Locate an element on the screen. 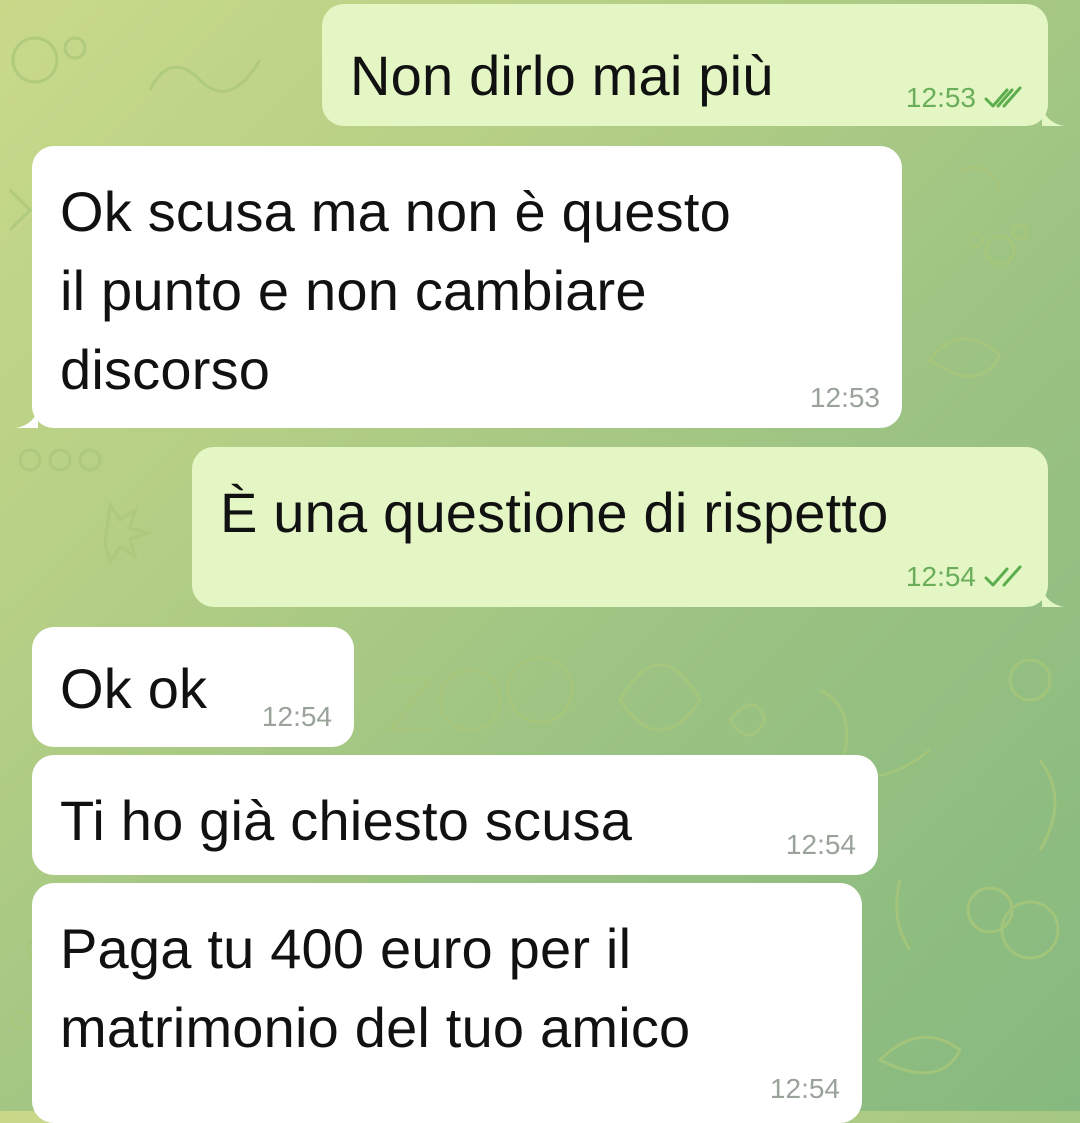 This screenshot has width=1080, height=1123. message-bubble-outgoing: Non dirlo mai più 12:53 is located at coordinates (693, 65).